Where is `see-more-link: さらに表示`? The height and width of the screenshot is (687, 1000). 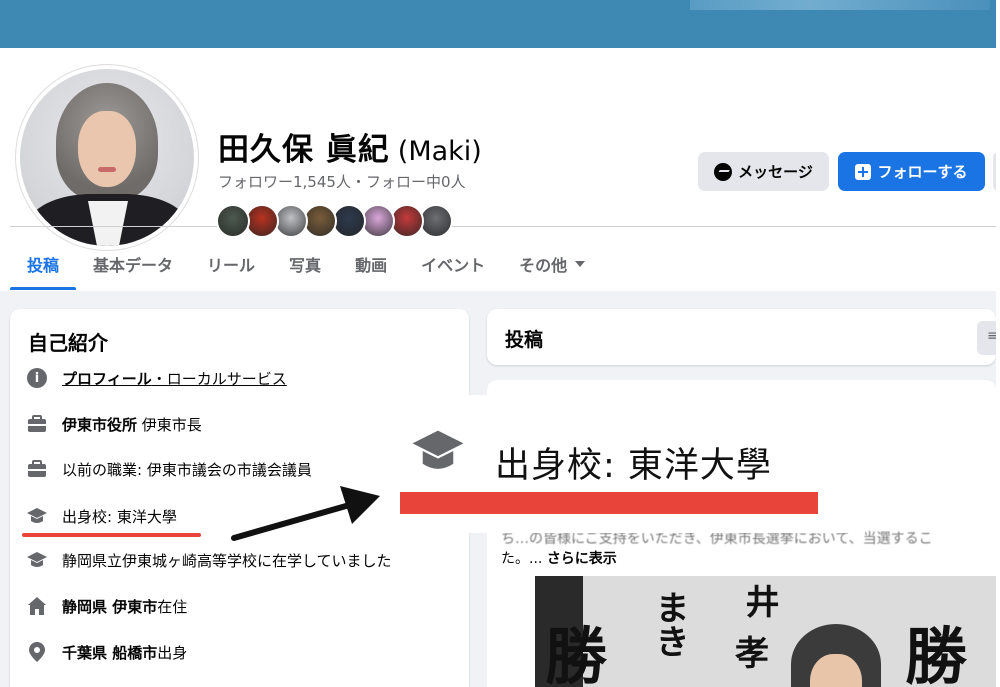
see-more-link: さらに表示 is located at coordinates (582, 559).